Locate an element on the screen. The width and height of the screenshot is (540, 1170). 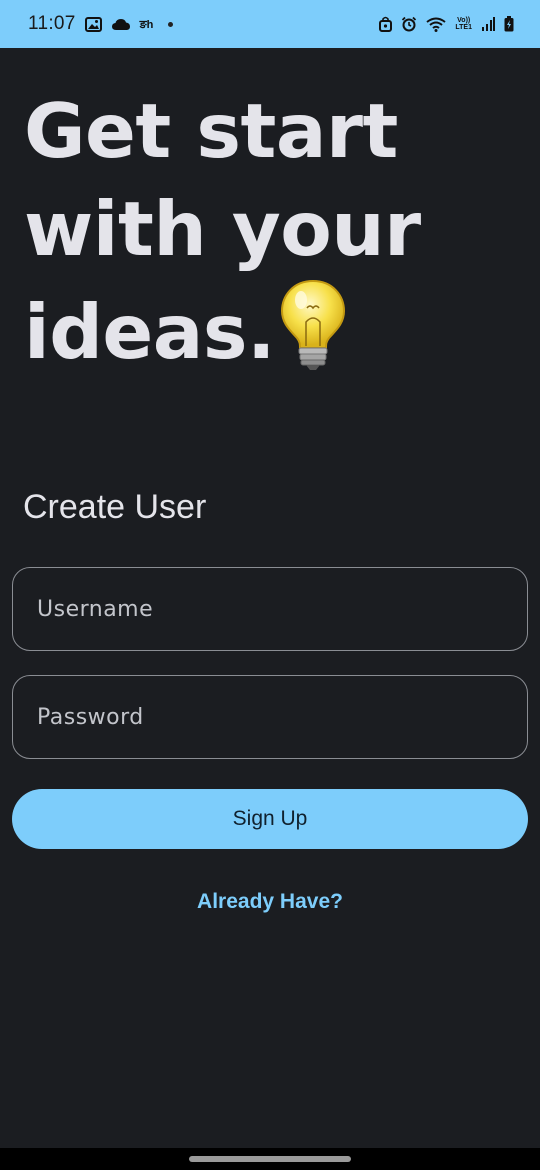
headline-line-2: with your is located at coordinates (222, 229).